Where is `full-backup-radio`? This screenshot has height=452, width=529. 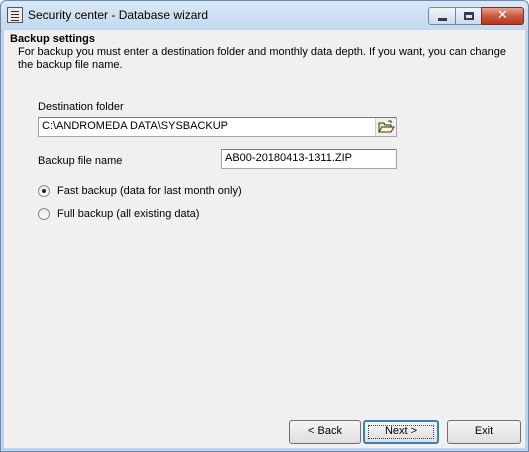 full-backup-radio is located at coordinates (44, 214).